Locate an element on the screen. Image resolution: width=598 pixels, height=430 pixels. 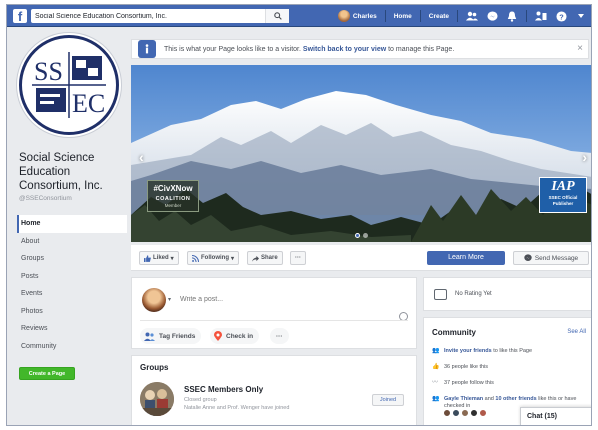
chat-tab: Chat (15) is located at coordinates (555, 416).